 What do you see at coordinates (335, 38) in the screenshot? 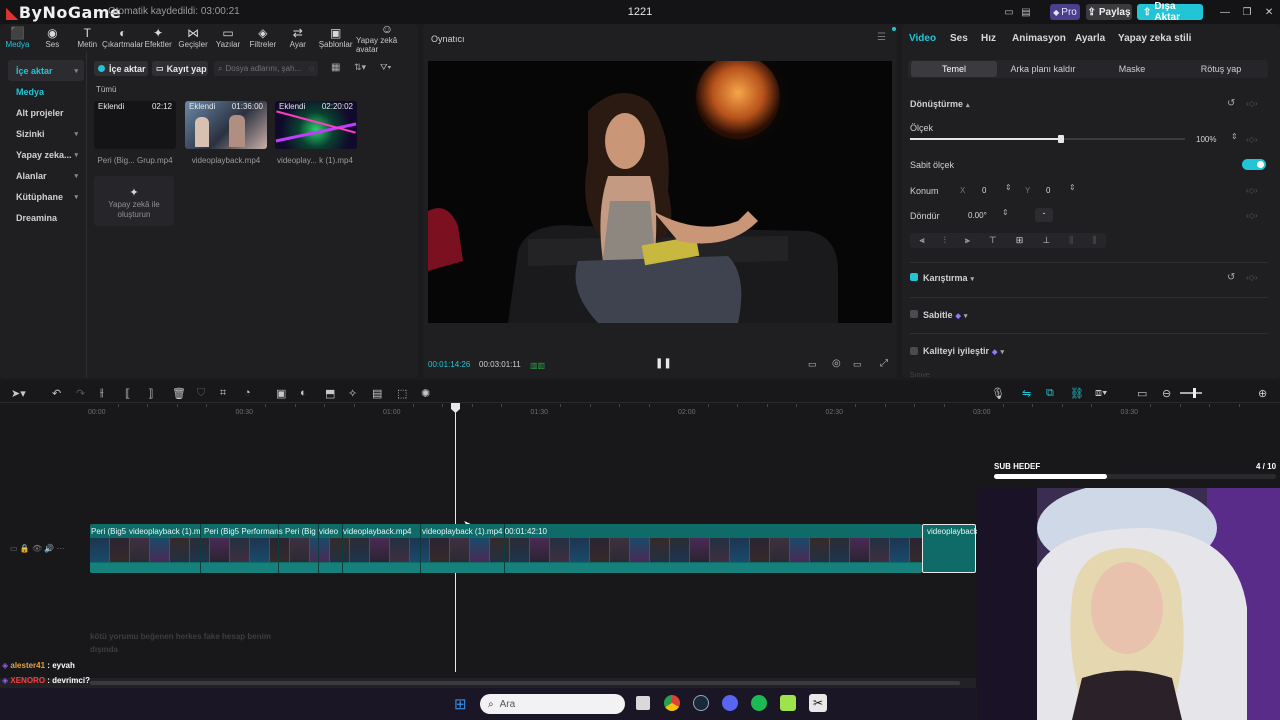
I see `toolbar-template-button: ▣ Şablonlar` at bounding box center [335, 38].